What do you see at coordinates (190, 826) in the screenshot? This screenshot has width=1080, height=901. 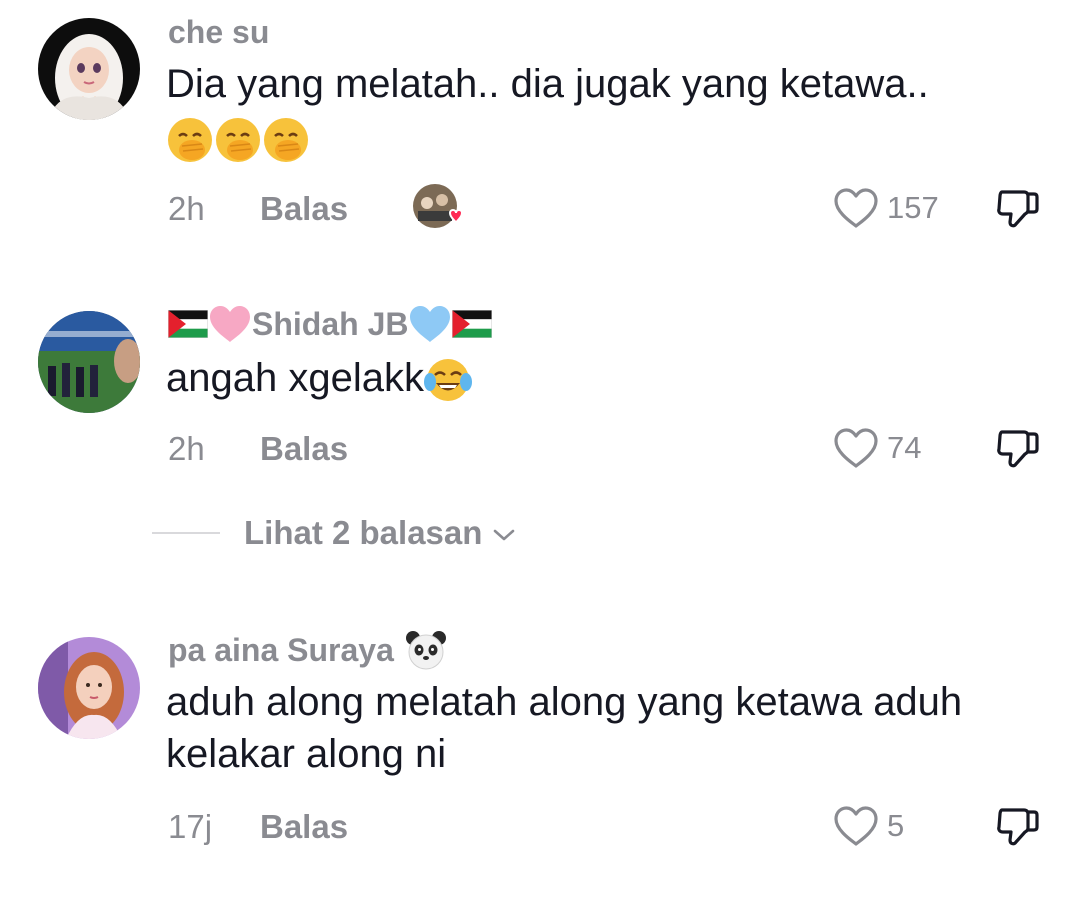 I see `comment-time: 17j` at bounding box center [190, 826].